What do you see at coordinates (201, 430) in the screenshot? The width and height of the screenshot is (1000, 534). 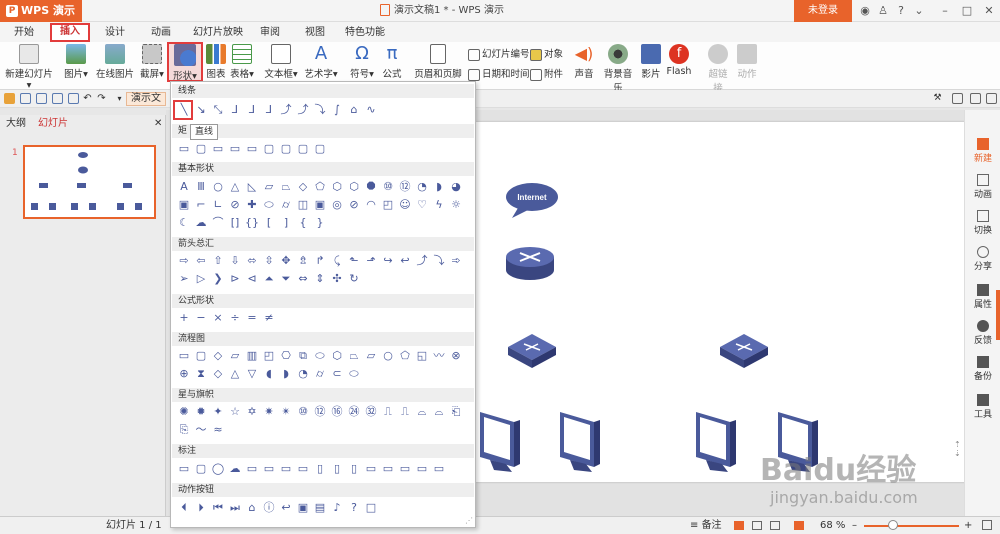 I see `wave-icon: 〜` at bounding box center [201, 430].